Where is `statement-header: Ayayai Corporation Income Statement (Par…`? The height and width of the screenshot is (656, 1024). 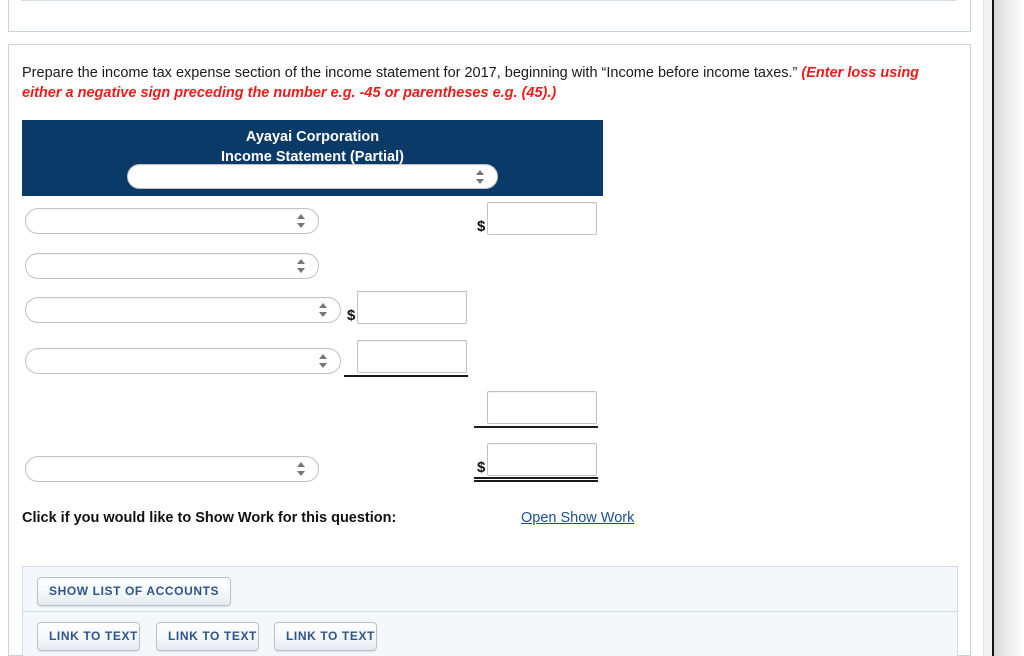 statement-header: Ayayai Corporation Income Statement (Par… is located at coordinates (312, 158).